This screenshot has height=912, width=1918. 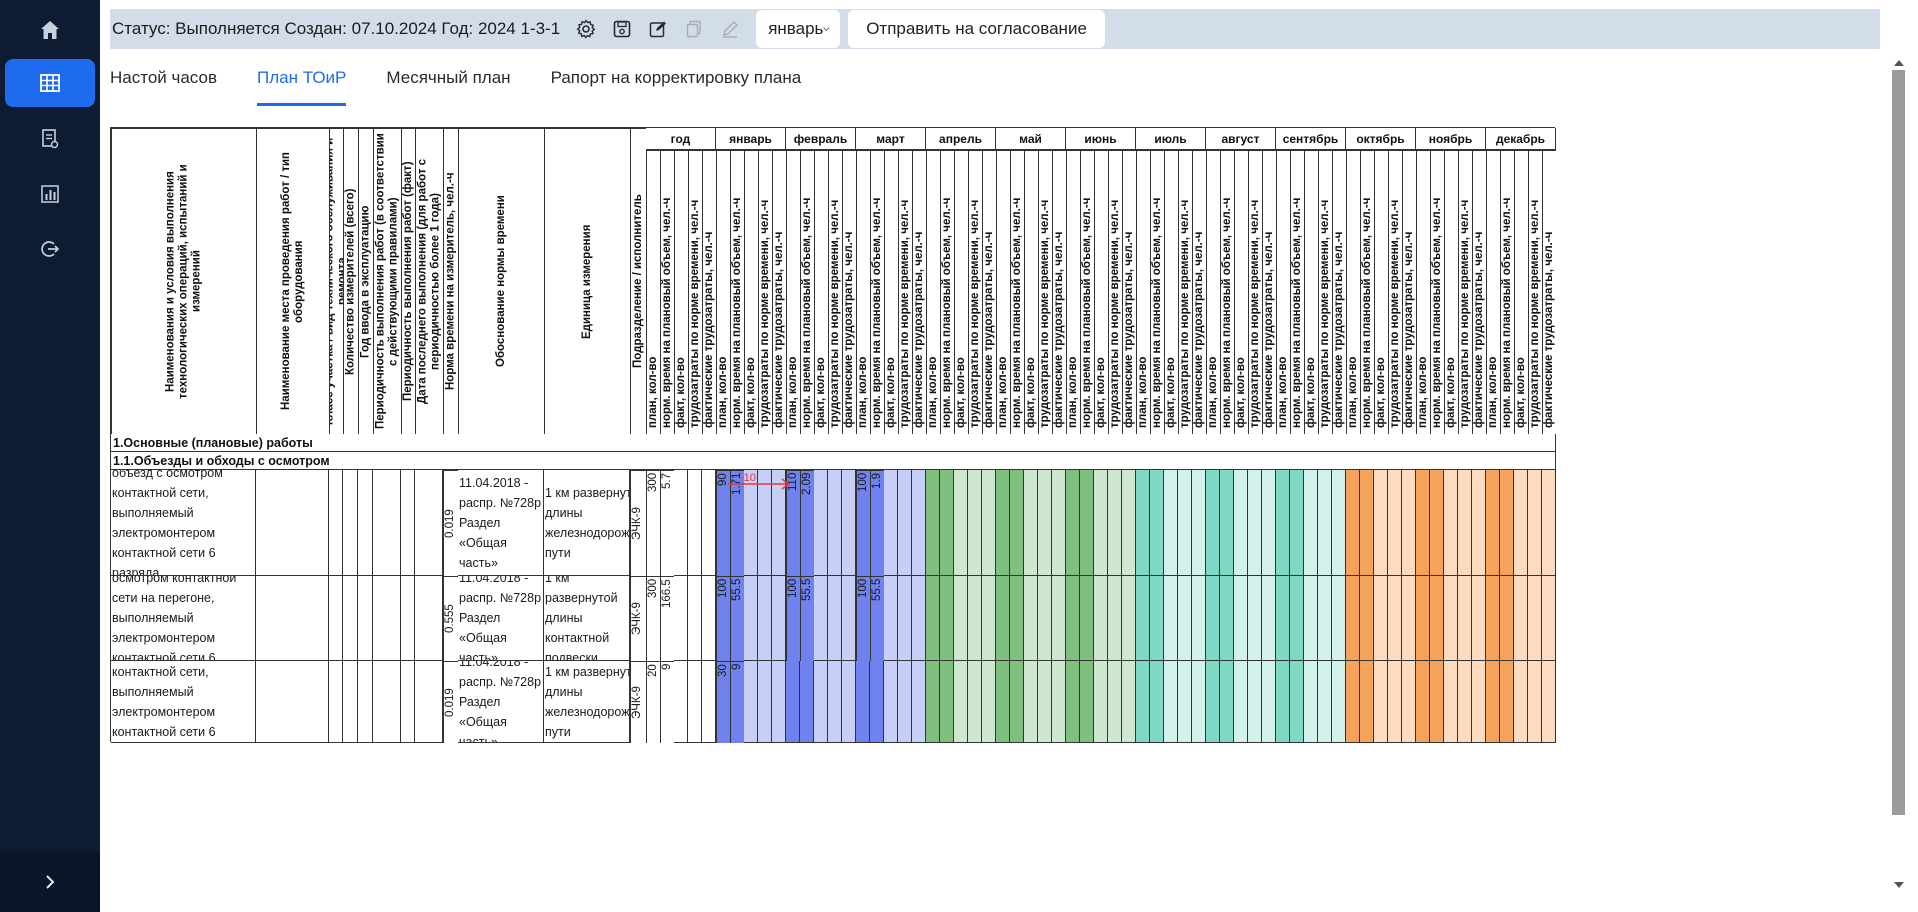 What do you see at coordinates (1899, 63) in the screenshot?
I see `scroll-up-icon` at bounding box center [1899, 63].